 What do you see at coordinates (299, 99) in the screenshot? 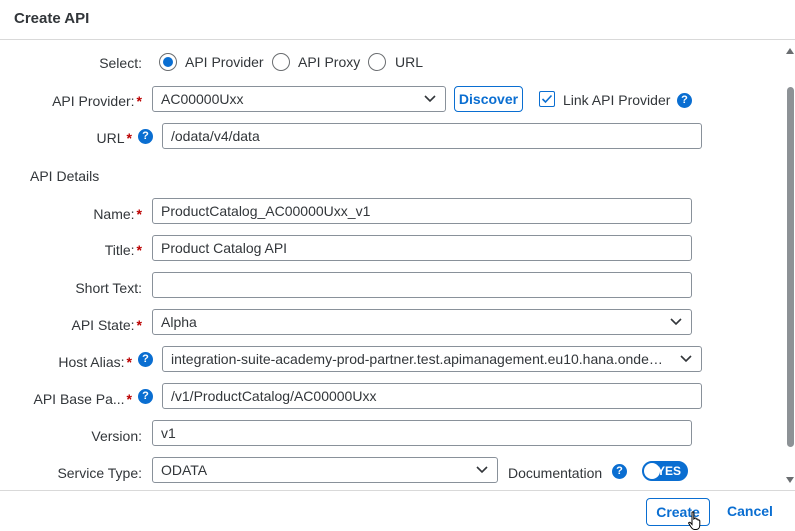
I see `api-provider-select: AC00000Uxx` at bounding box center [299, 99].